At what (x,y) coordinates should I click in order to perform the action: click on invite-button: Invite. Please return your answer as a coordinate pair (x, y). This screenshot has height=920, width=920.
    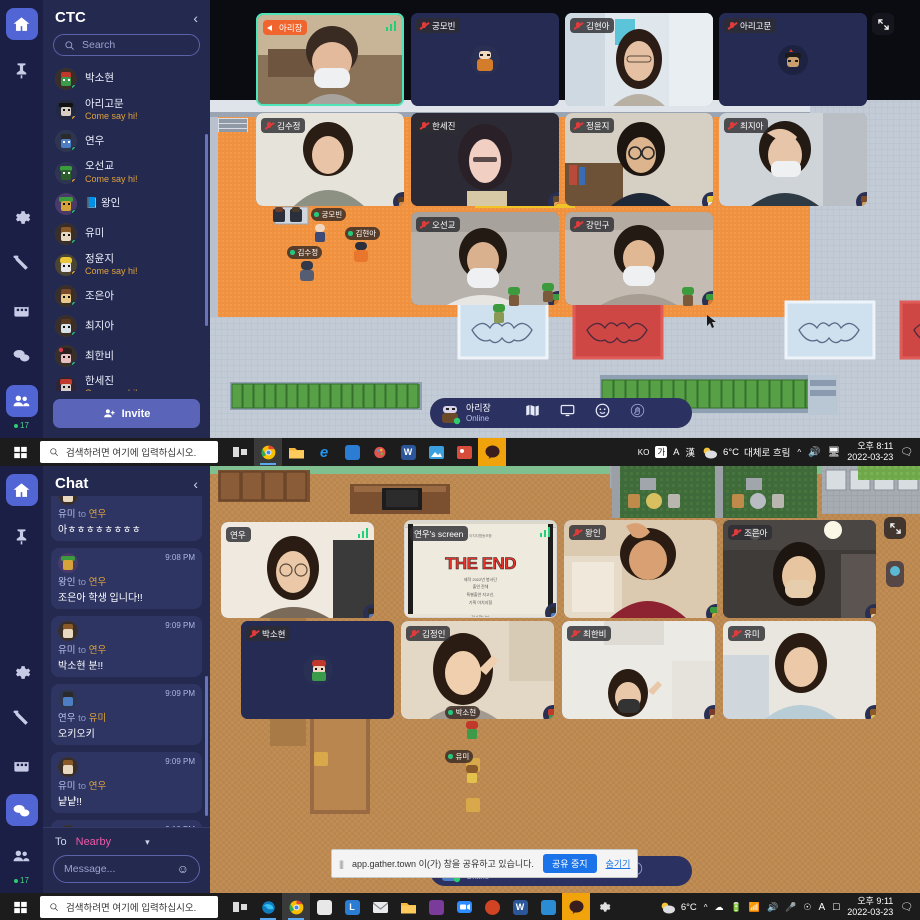
    Looking at the image, I should click on (126, 413).